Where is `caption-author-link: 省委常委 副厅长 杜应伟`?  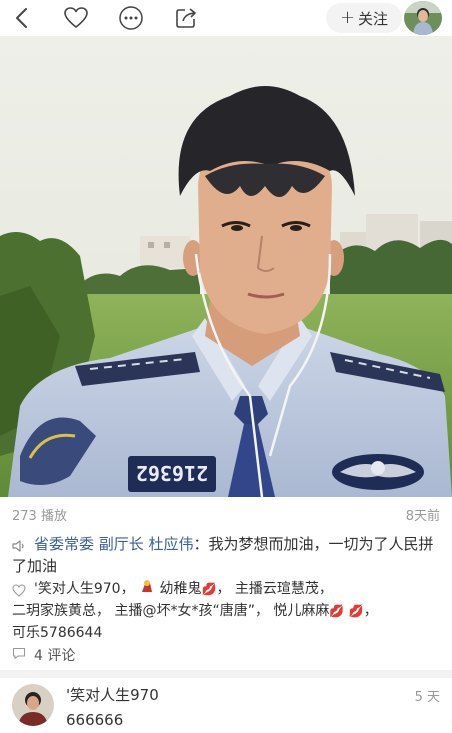 caption-author-link: 省委常委 副厅长 杜应伟 is located at coordinates (114, 544).